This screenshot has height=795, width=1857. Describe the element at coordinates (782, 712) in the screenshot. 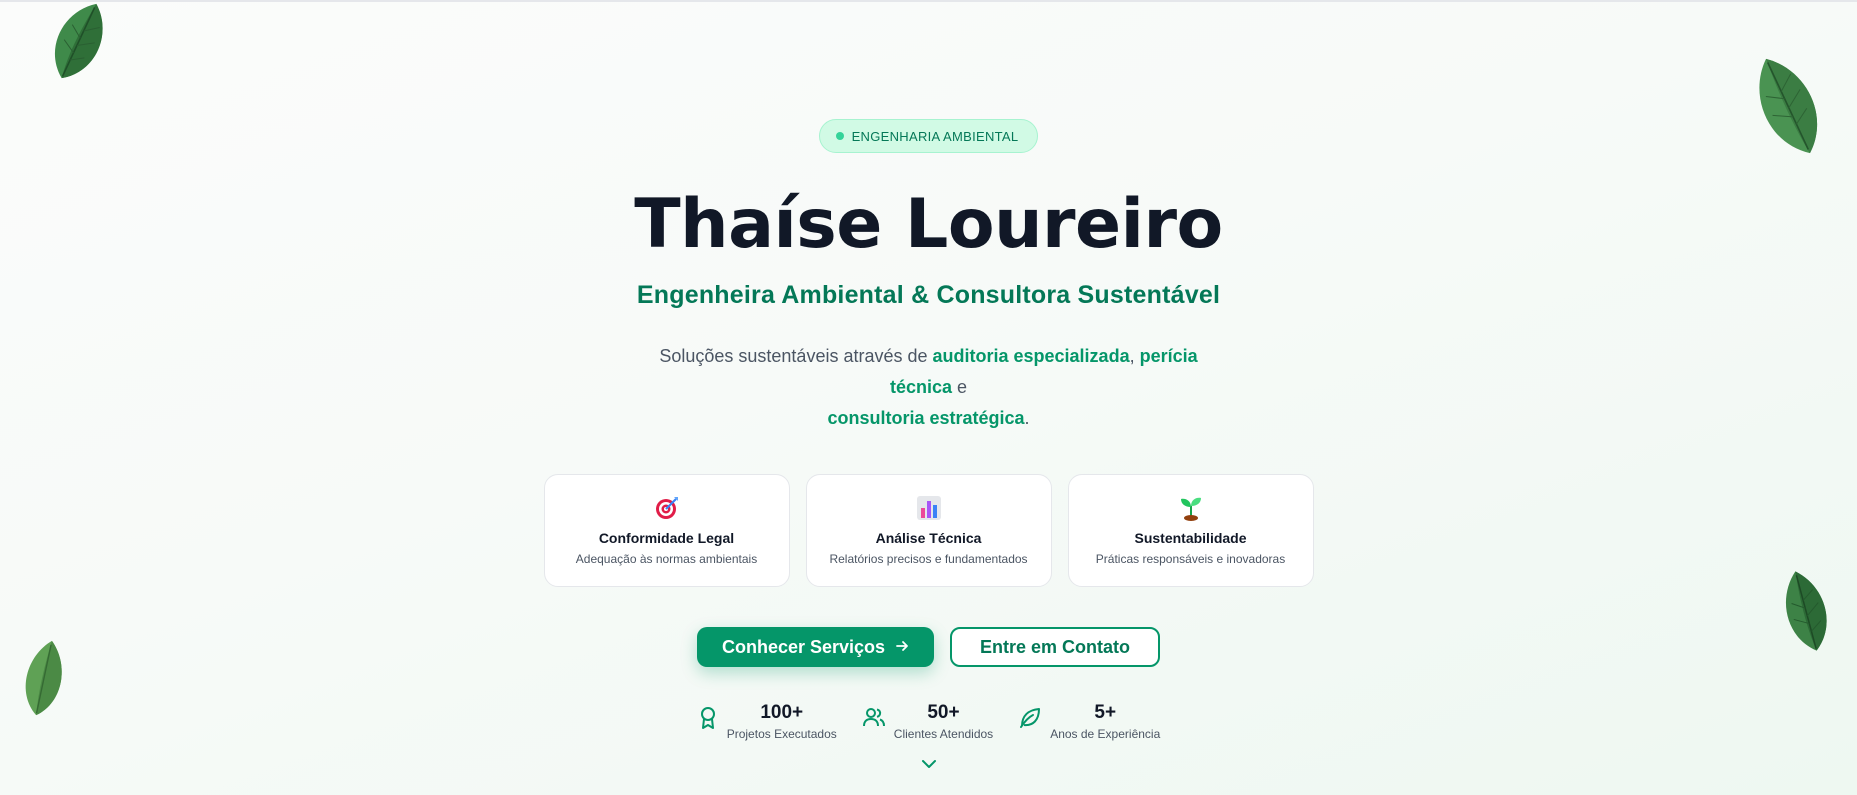

I see `stat-value: 100+` at that location.